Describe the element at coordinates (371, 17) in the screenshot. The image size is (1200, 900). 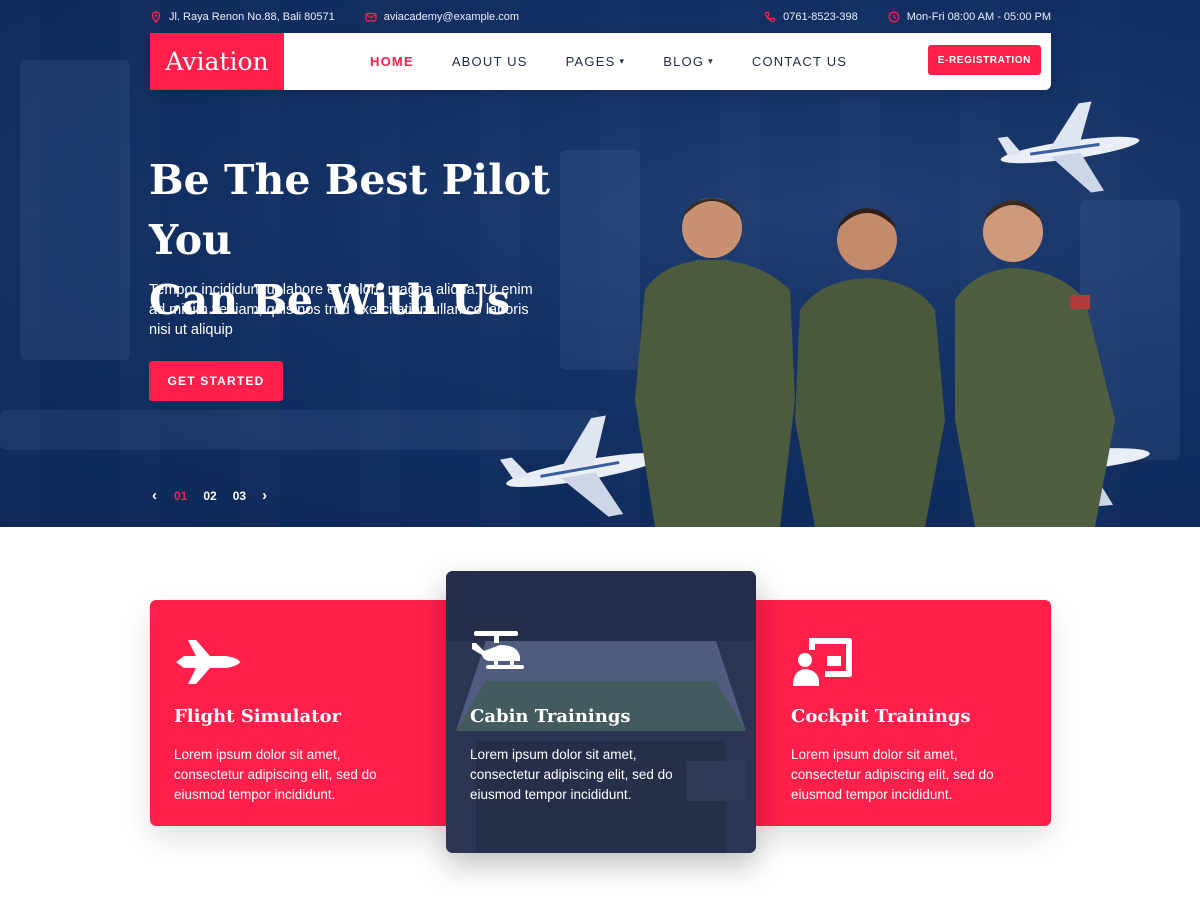
I see `mail-icon` at that location.